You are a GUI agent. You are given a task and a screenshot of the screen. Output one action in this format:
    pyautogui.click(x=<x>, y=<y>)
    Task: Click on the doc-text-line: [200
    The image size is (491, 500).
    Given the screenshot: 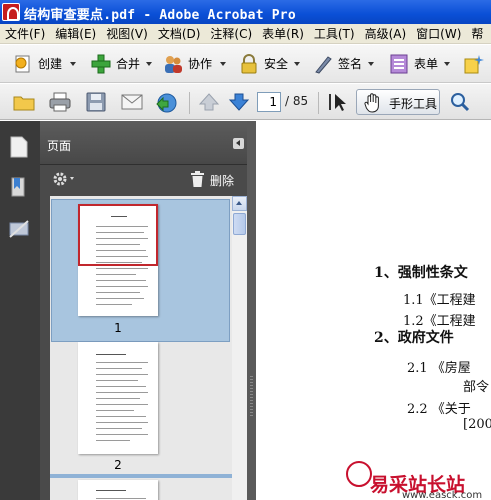 What is the action you would take?
    pyautogui.click(x=477, y=424)
    